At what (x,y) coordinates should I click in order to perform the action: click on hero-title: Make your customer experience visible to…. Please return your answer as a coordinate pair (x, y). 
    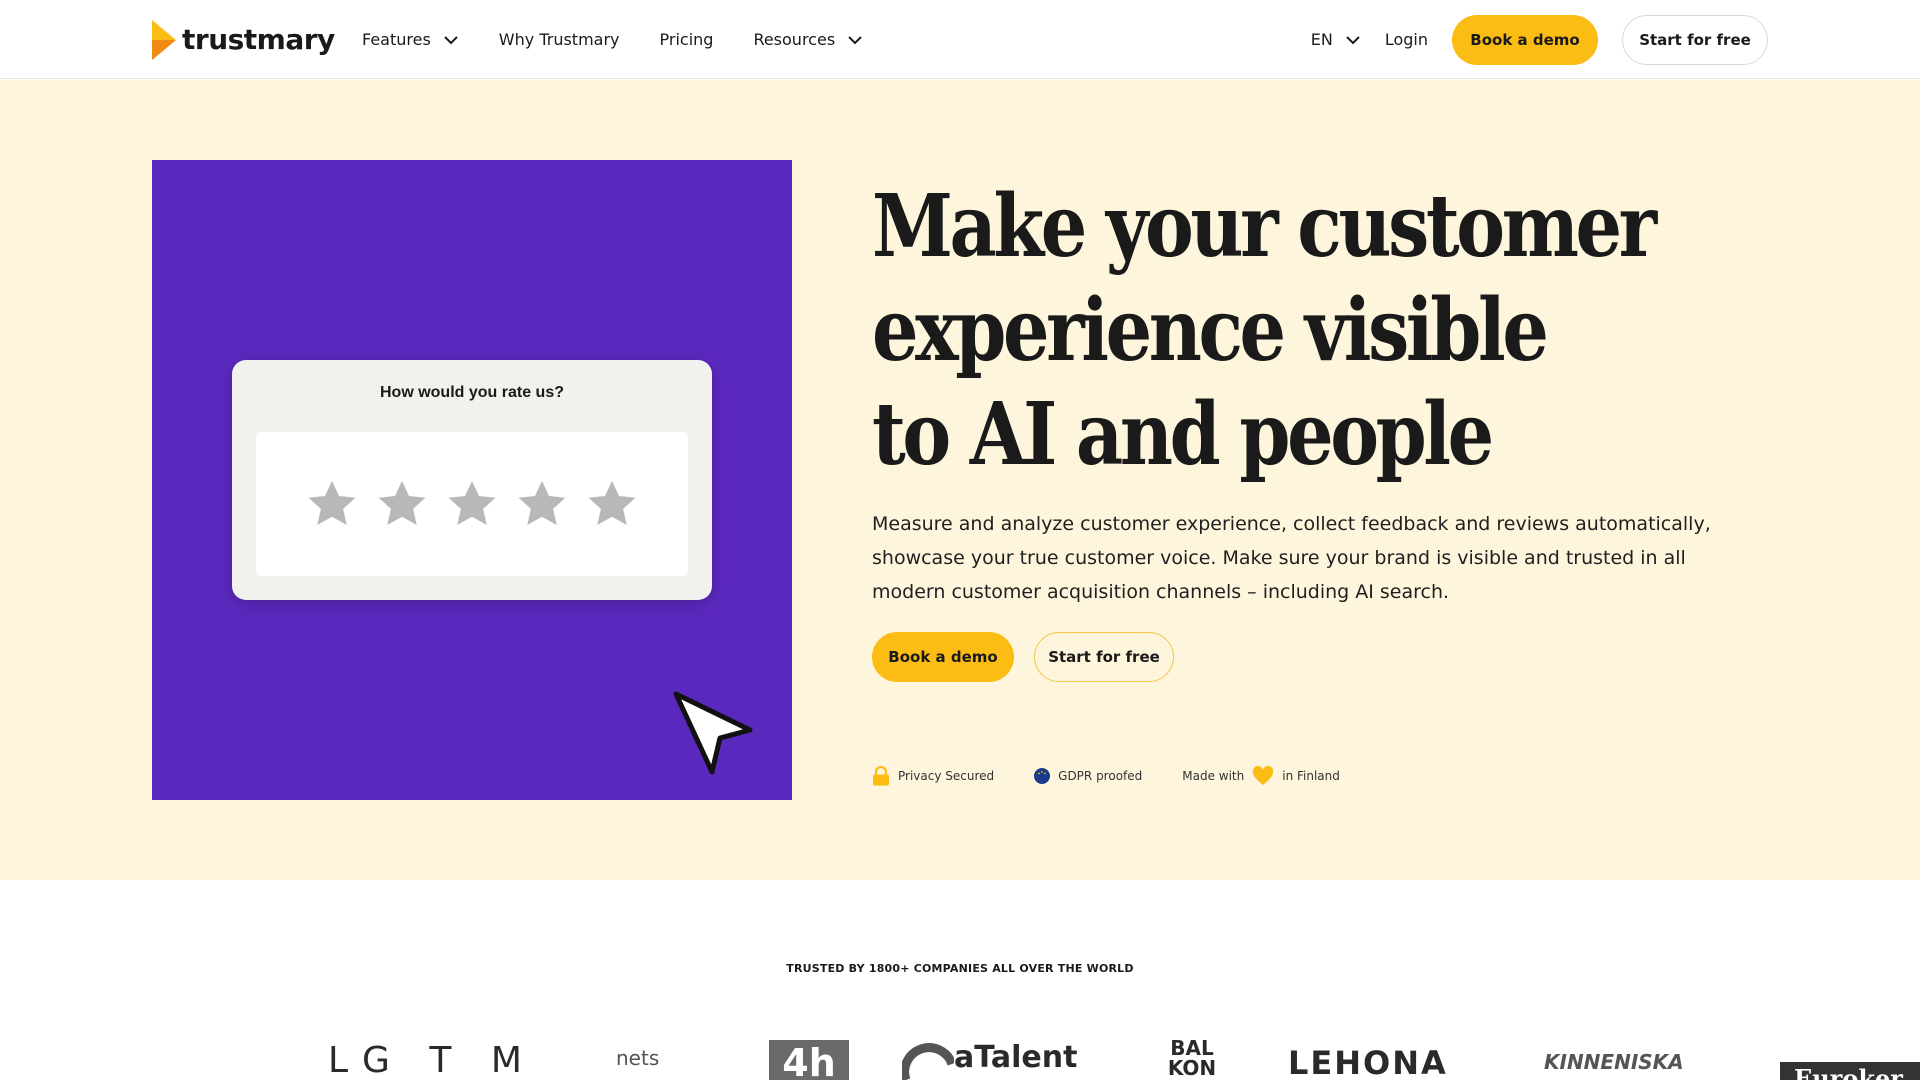
    Looking at the image, I should click on (1264, 331).